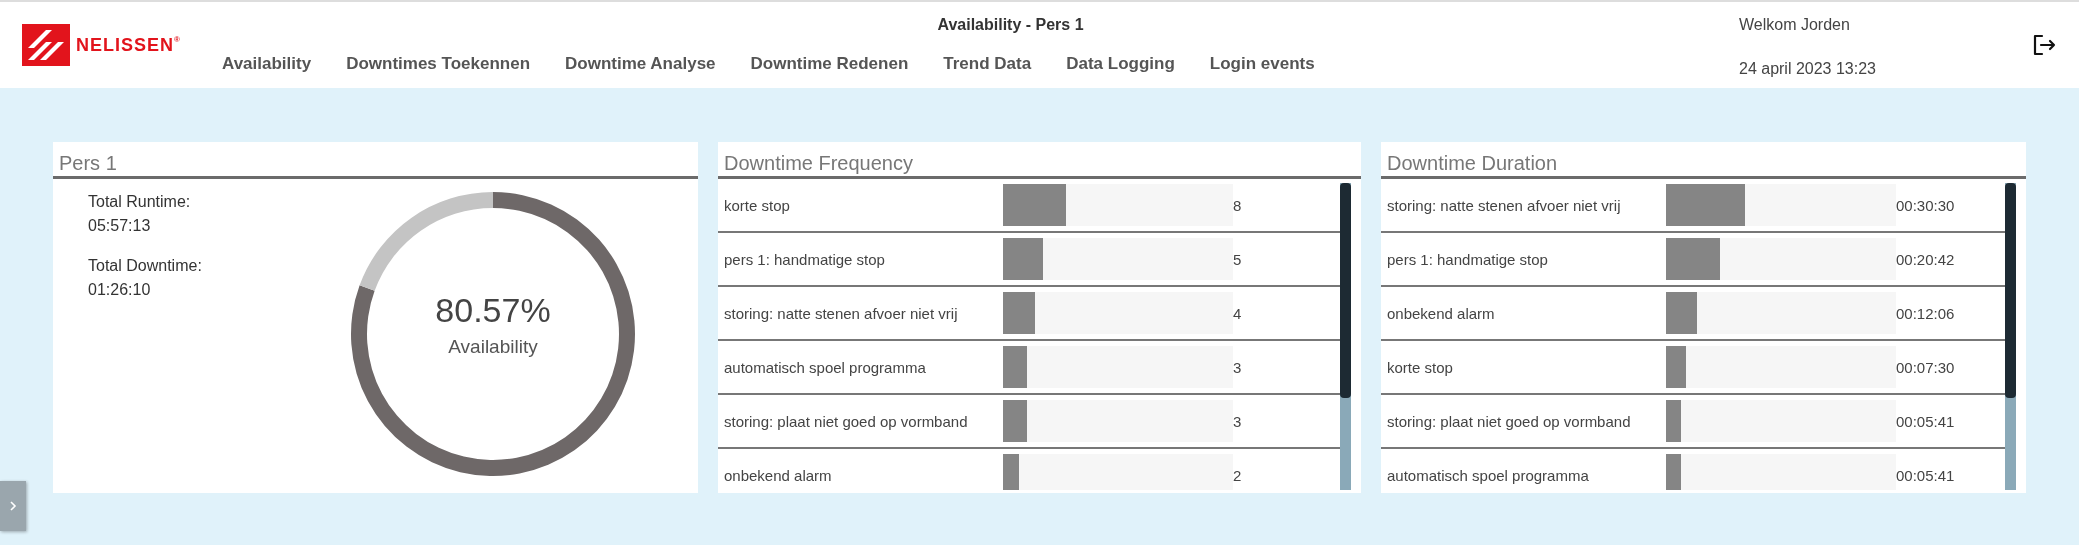  What do you see at coordinates (128, 45) in the screenshot?
I see `logo-text: NELISSEN®` at bounding box center [128, 45].